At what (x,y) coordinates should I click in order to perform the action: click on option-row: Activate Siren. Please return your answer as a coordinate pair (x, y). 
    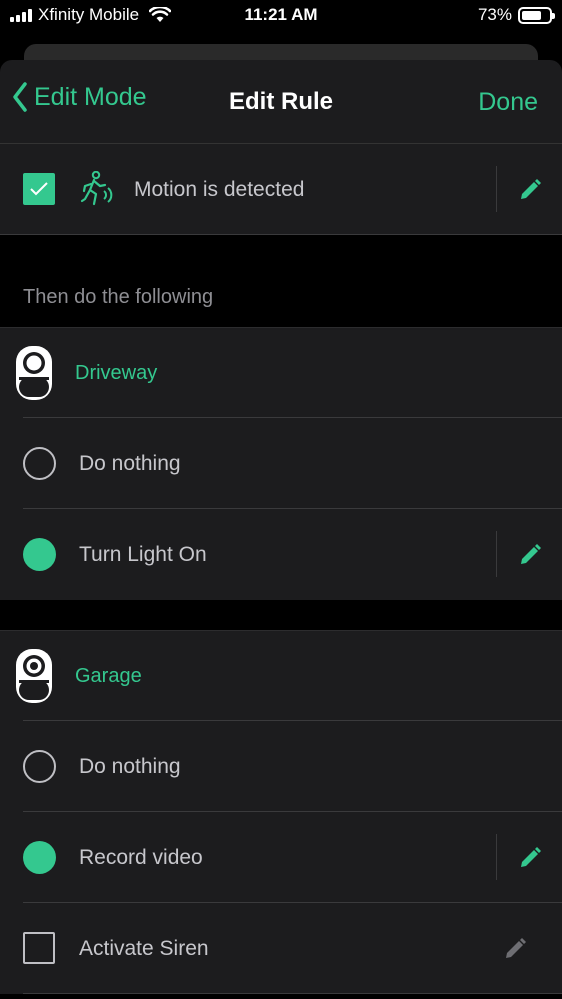
    Looking at the image, I should click on (281, 948).